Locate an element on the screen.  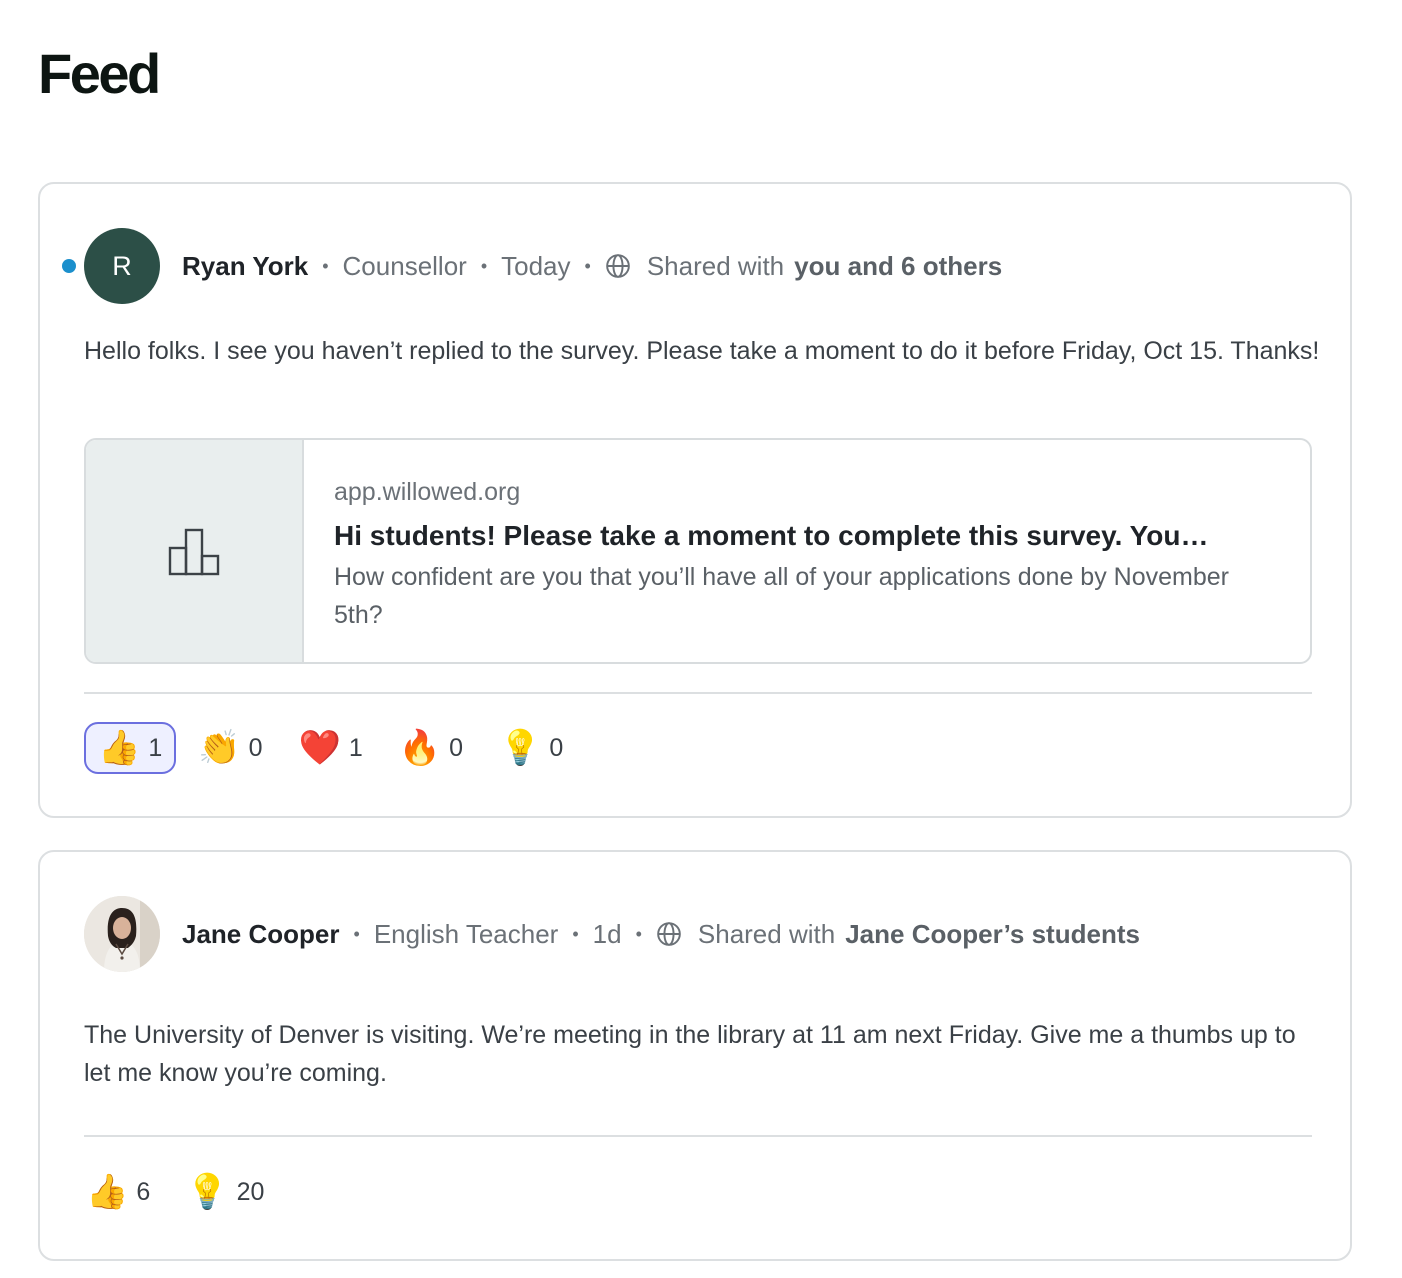
shared-with-audience: Jane Cooper’s students is located at coordinates (992, 934).